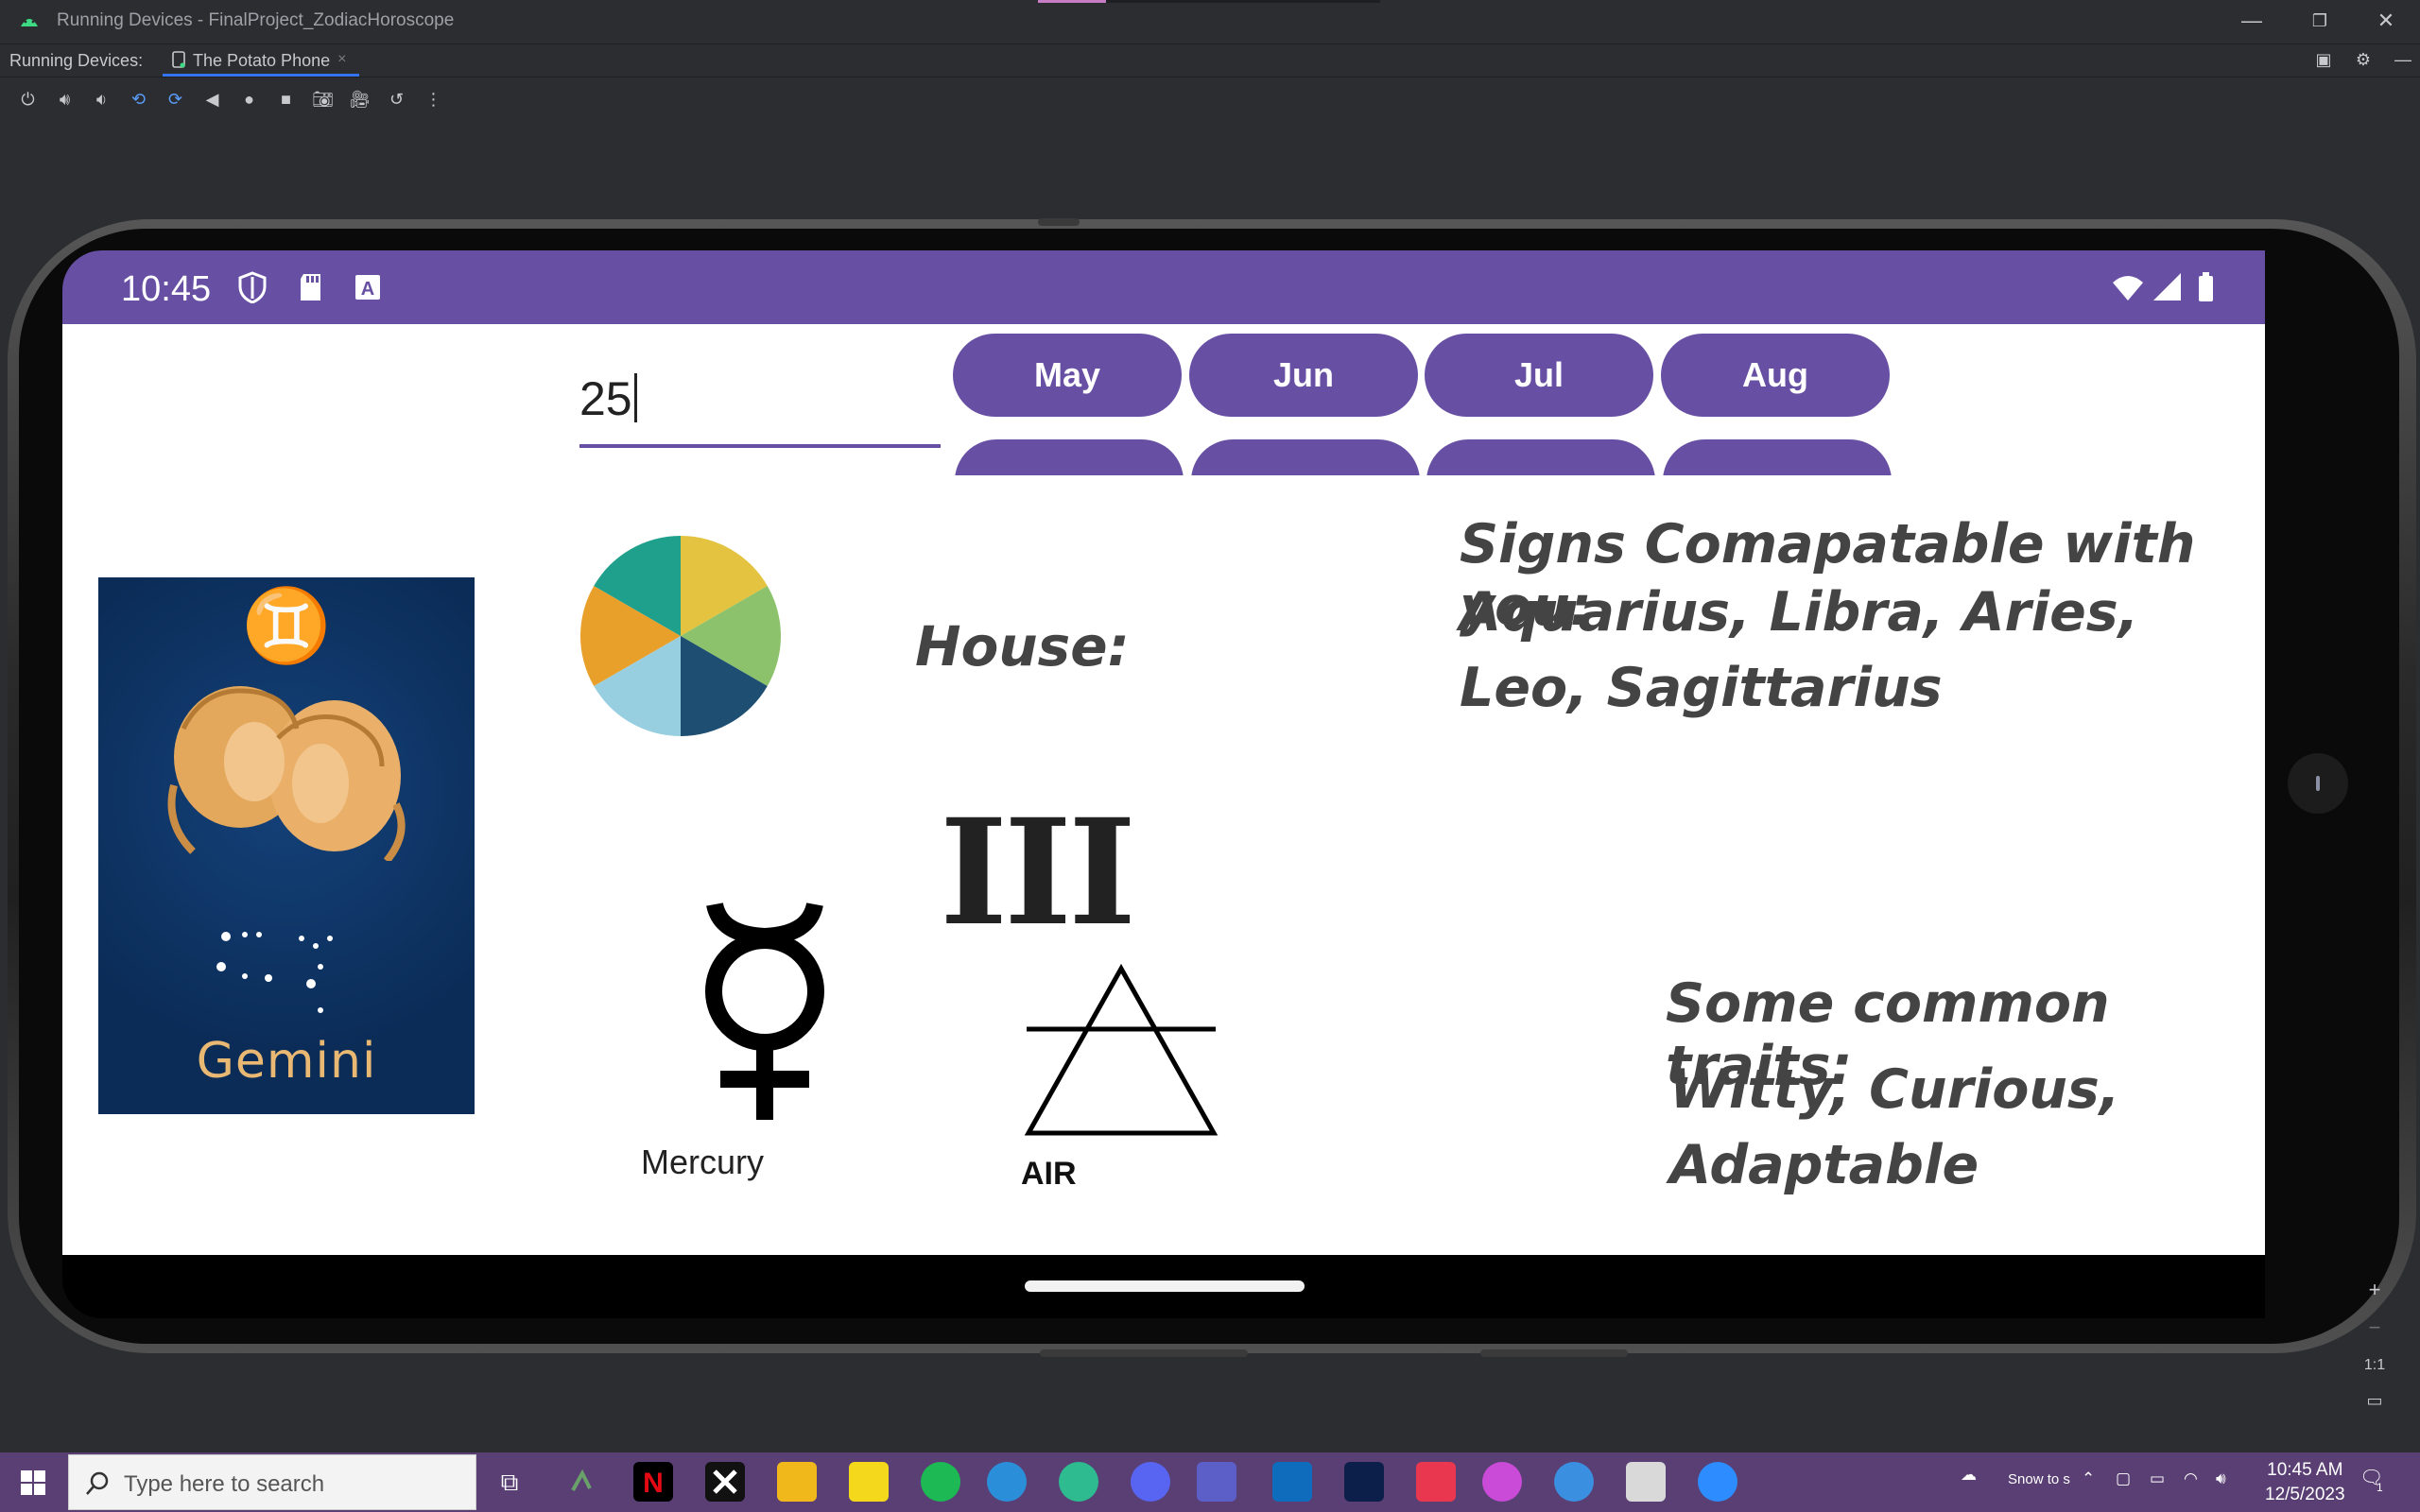 The height and width of the screenshot is (1512, 2420). What do you see at coordinates (1243, 1) in the screenshot?
I see `title-accent-dark` at bounding box center [1243, 1].